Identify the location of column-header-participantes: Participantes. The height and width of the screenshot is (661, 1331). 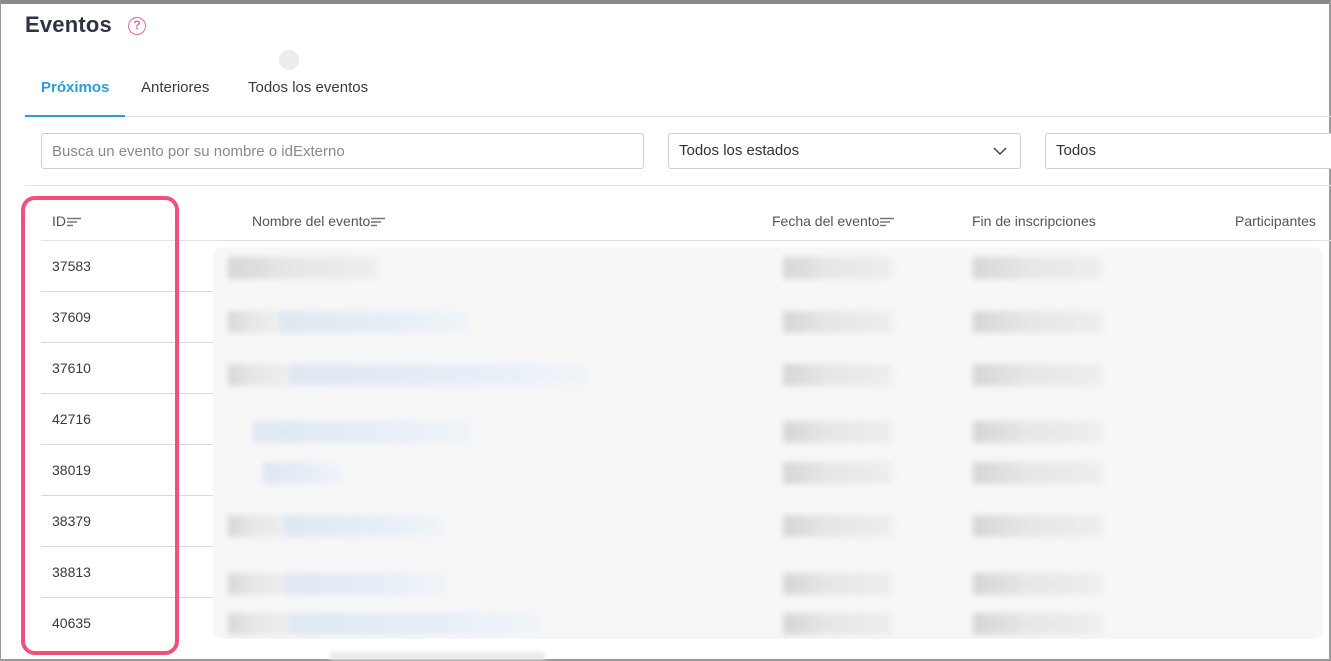
(1275, 221).